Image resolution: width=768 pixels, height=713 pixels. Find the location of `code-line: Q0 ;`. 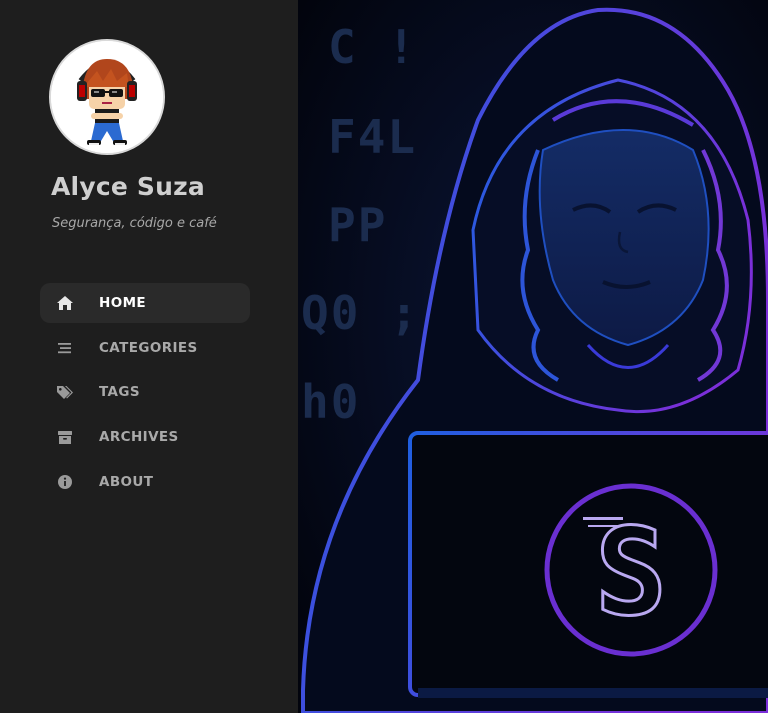

code-line: Q0 ; is located at coordinates (360, 313).